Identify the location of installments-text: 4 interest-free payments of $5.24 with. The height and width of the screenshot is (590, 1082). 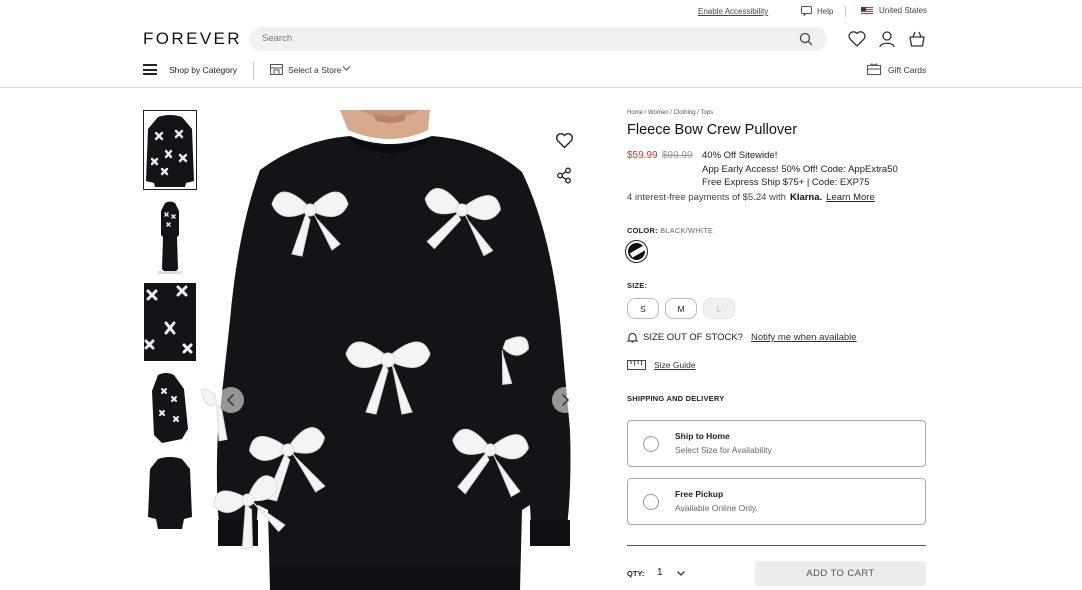
(706, 197).